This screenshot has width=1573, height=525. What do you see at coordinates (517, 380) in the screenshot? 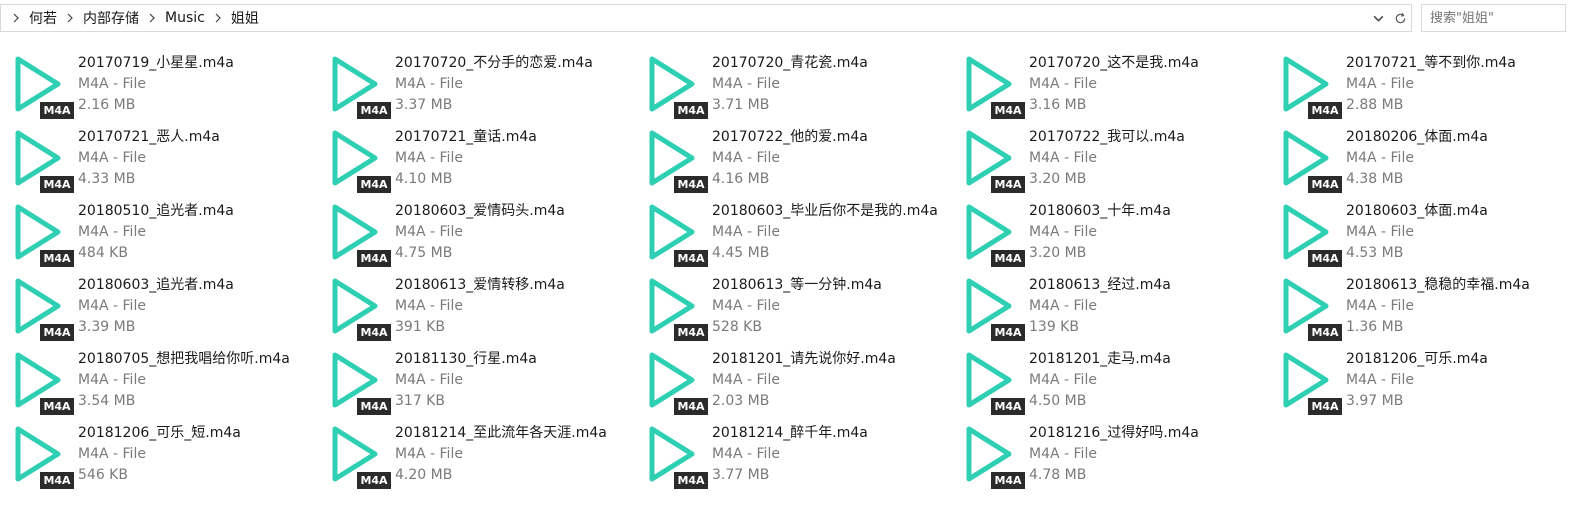
I see `file-meta: 20181130_行星.m4a M4A - File 317 KB` at bounding box center [517, 380].